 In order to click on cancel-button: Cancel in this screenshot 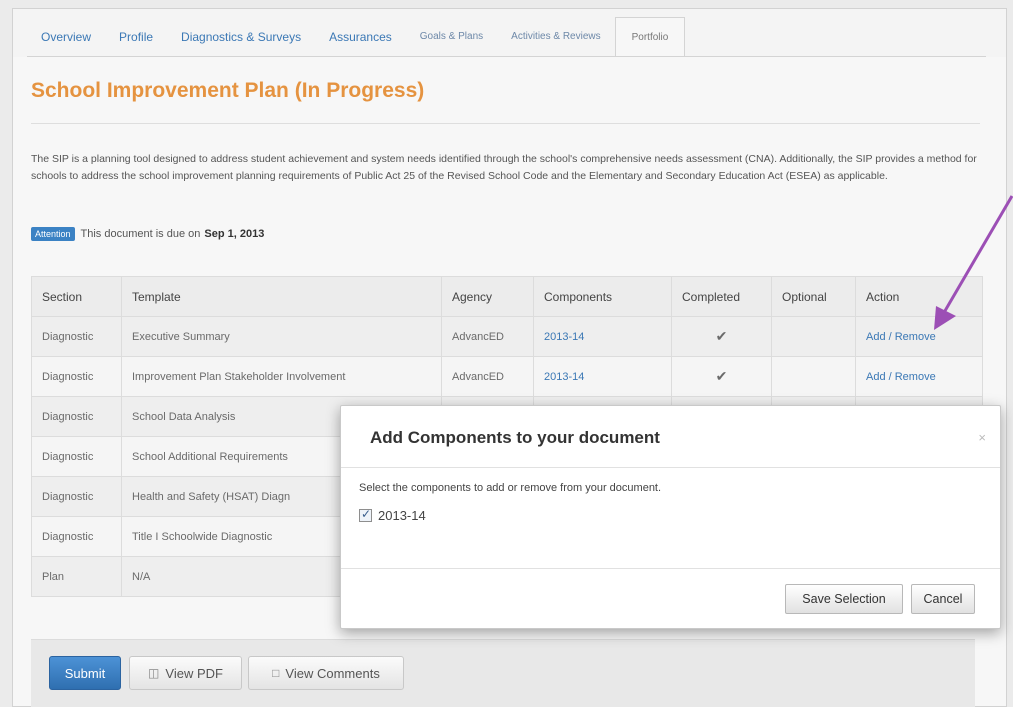, I will do `click(943, 599)`.